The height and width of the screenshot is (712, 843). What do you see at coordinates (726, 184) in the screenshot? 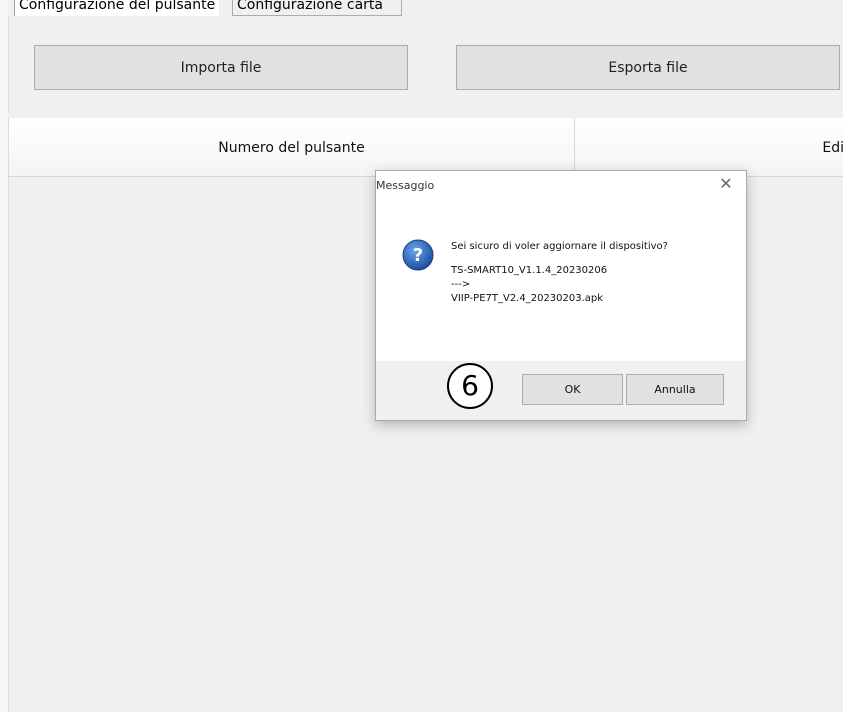
I see `close-icon: ✕` at bounding box center [726, 184].